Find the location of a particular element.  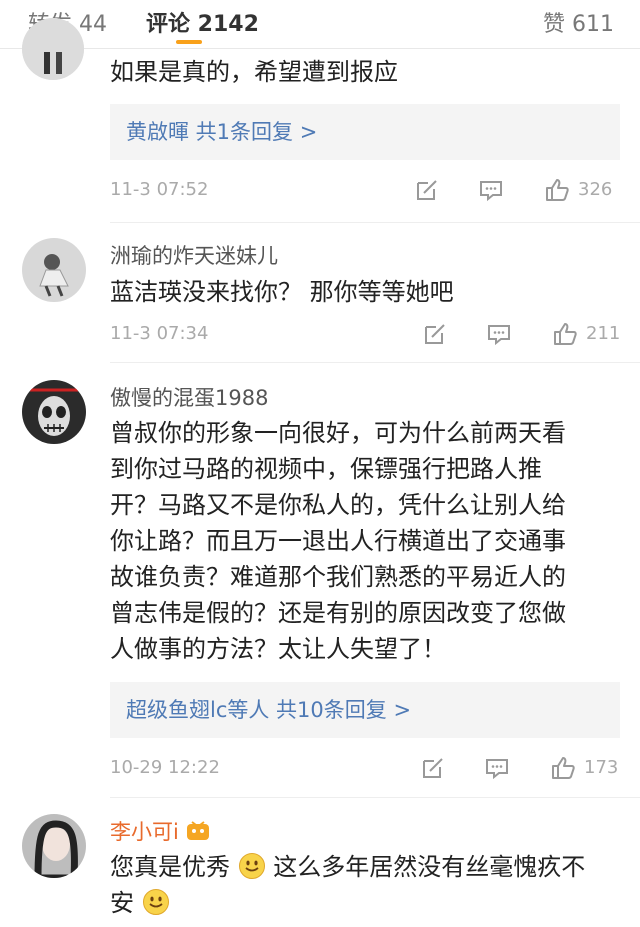

comment-text-part: 安 is located at coordinates (122, 903).